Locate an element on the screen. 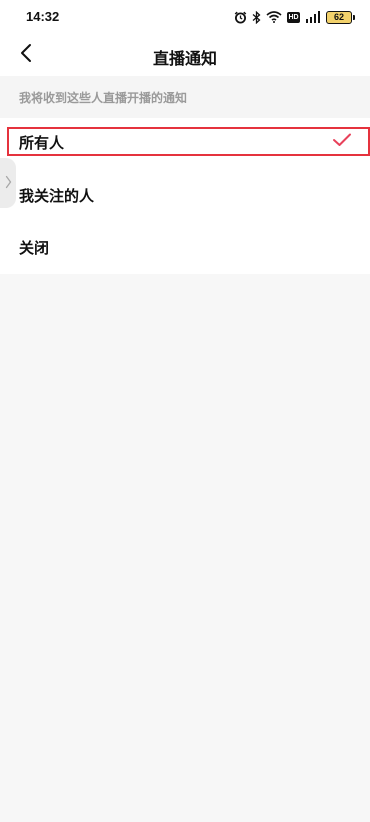 The height and width of the screenshot is (822, 370). status-time: 14:32 is located at coordinates (43, 16).